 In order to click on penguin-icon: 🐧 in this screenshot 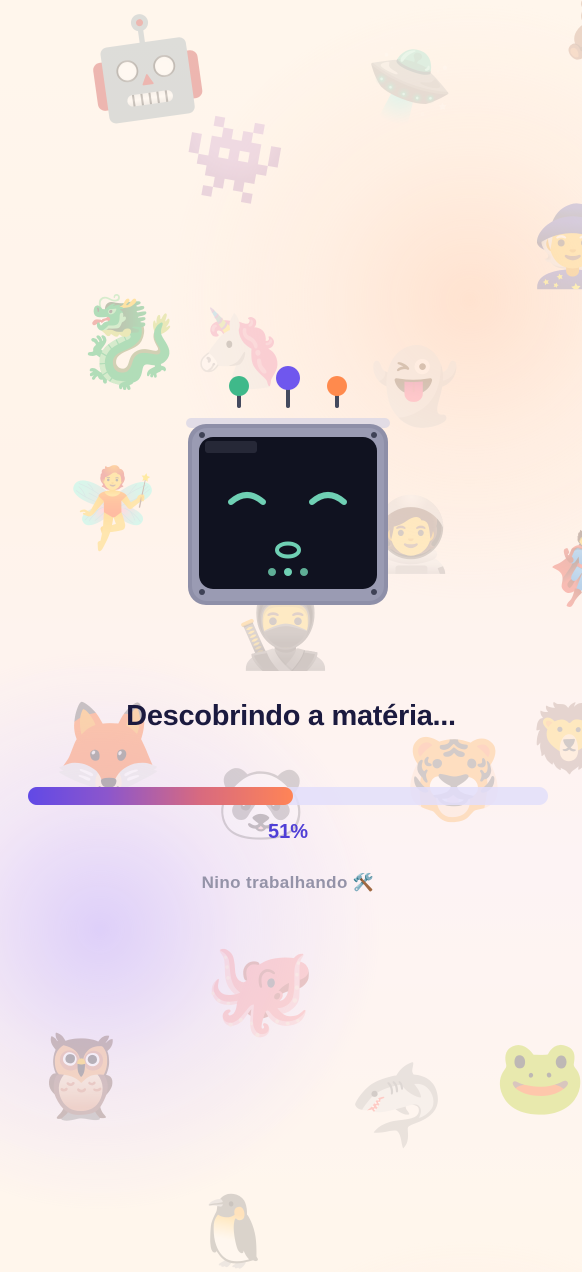, I will do `click(234, 1231)`.